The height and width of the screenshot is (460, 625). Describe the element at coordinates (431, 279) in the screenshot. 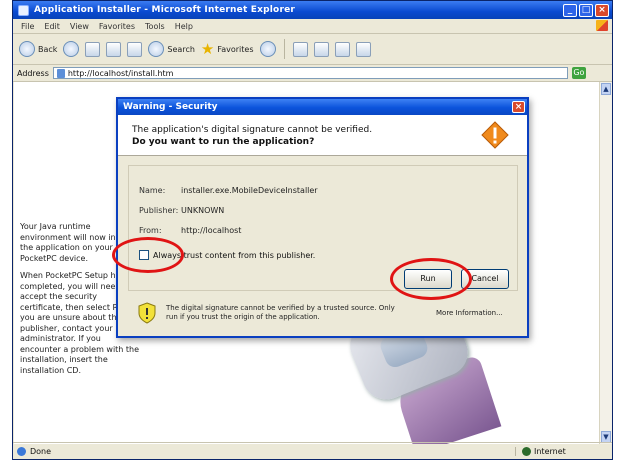

I see `annotation-circle-run-button` at that location.